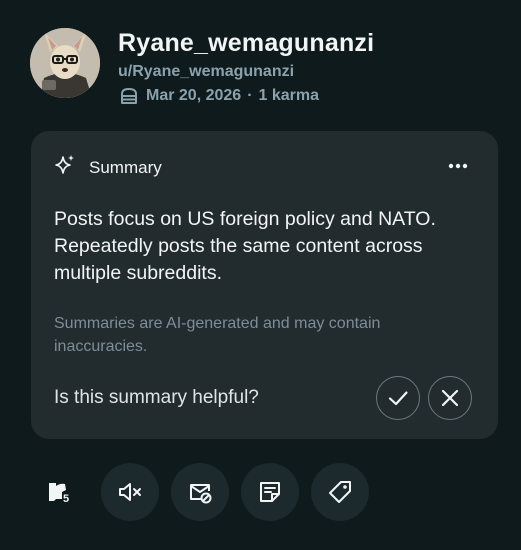 The height and width of the screenshot is (550, 521). Describe the element at coordinates (458, 165) in the screenshot. I see `more-options-icon` at that location.